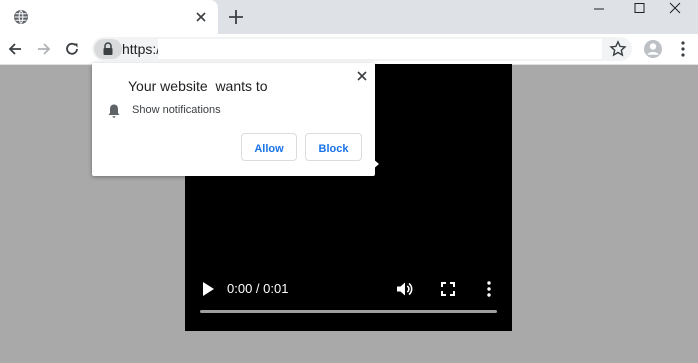 The width and height of the screenshot is (698, 363). I want to click on popup-pointer, so click(375, 164).